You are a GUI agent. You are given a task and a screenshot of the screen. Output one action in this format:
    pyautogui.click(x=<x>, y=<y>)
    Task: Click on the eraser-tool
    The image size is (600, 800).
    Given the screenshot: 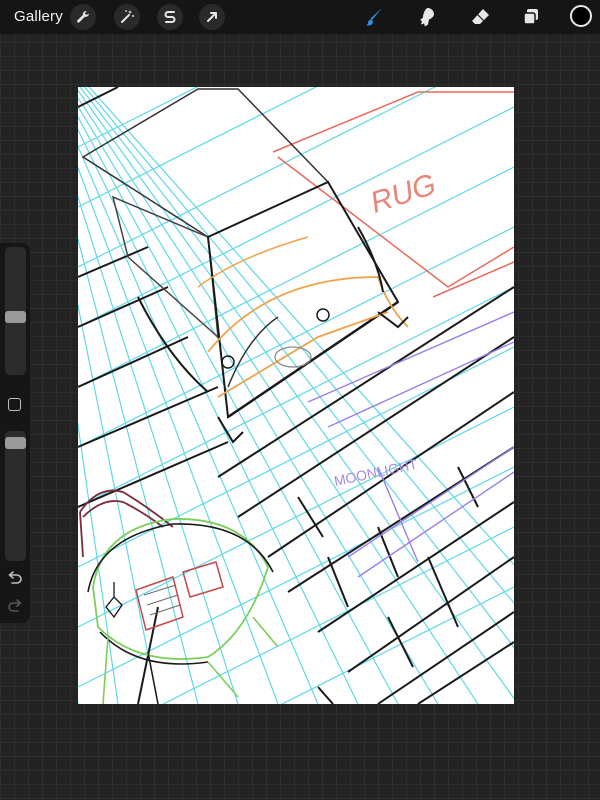 What is the action you would take?
    pyautogui.click(x=480, y=17)
    